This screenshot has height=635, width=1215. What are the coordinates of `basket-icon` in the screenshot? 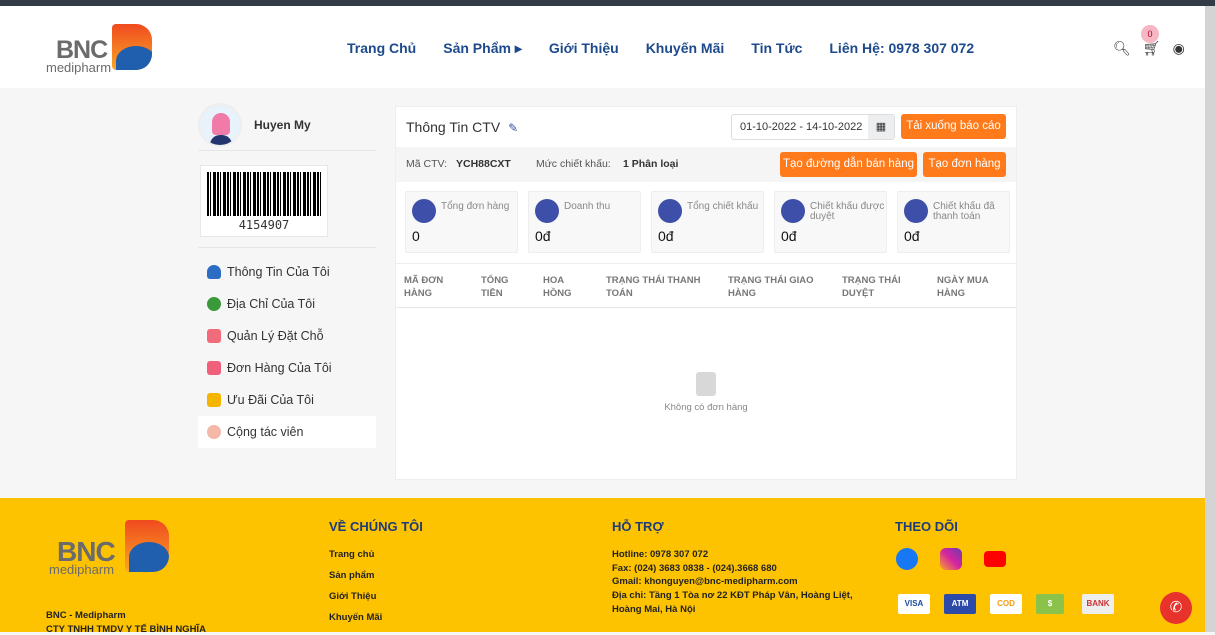 It's located at (214, 368).